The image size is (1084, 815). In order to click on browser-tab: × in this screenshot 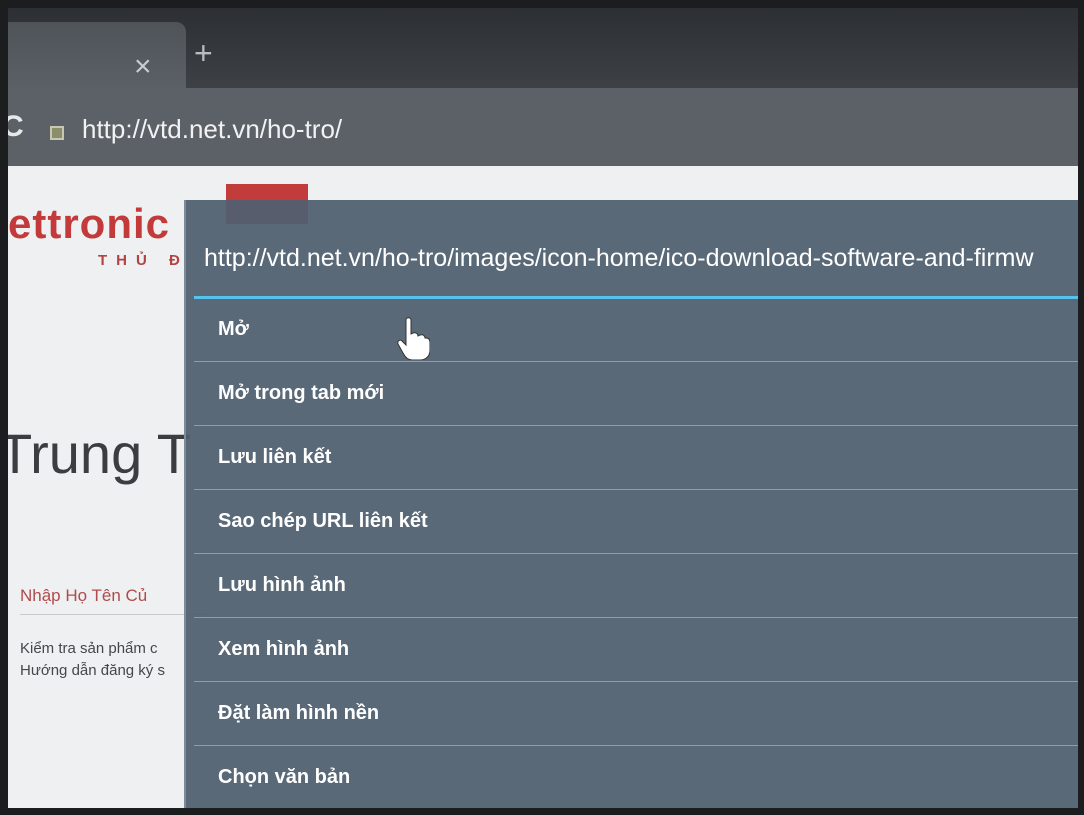, I will do `click(97, 55)`.